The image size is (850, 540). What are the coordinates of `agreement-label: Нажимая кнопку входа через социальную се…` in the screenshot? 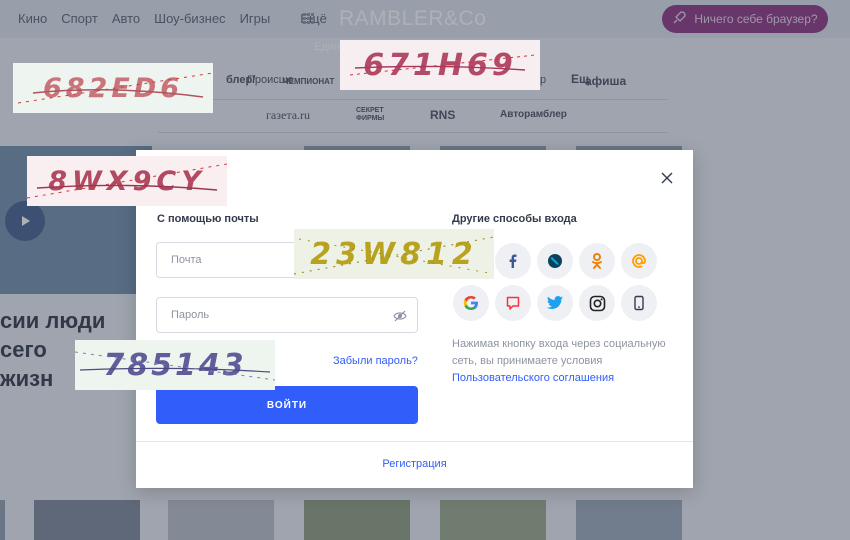 It's located at (559, 352).